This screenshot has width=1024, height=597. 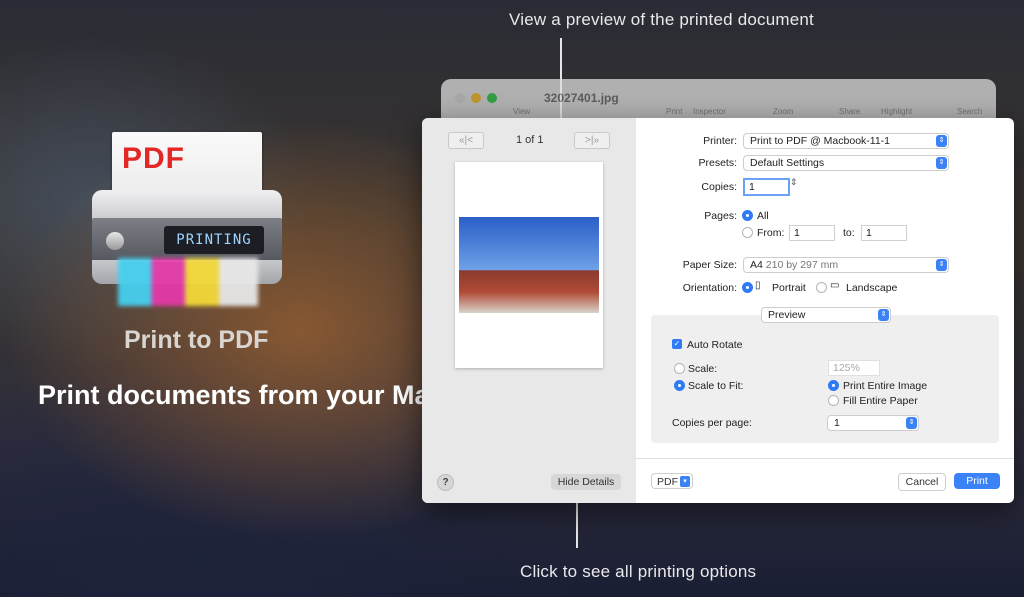 What do you see at coordinates (677, 344) in the screenshot?
I see `auto-rotate-checkbox: ✓` at bounding box center [677, 344].